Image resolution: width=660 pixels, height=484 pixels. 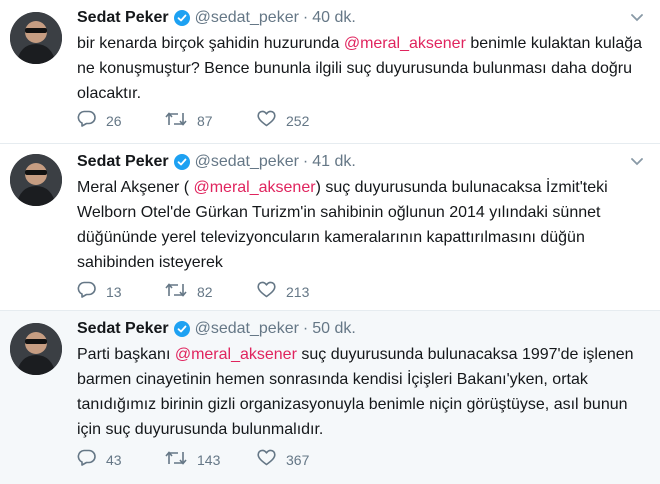 I want to click on retweet-button: 82, so click(x=211, y=292).